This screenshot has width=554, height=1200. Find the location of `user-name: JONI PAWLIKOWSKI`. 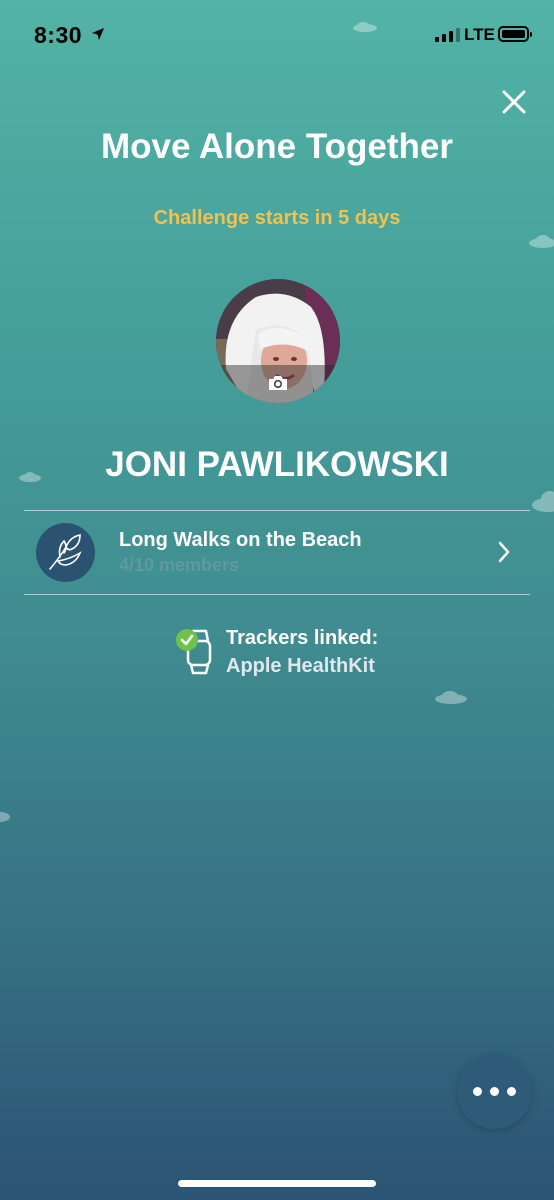

user-name: JONI PAWLIKOWSKI is located at coordinates (277, 464).